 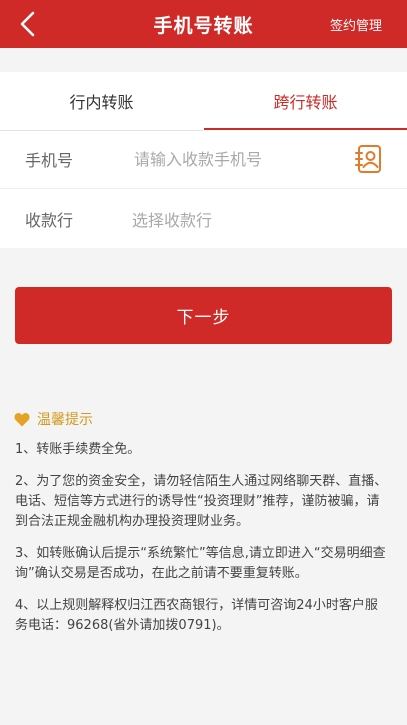 I want to click on phone-row: 手机号, so click(x=203, y=159).